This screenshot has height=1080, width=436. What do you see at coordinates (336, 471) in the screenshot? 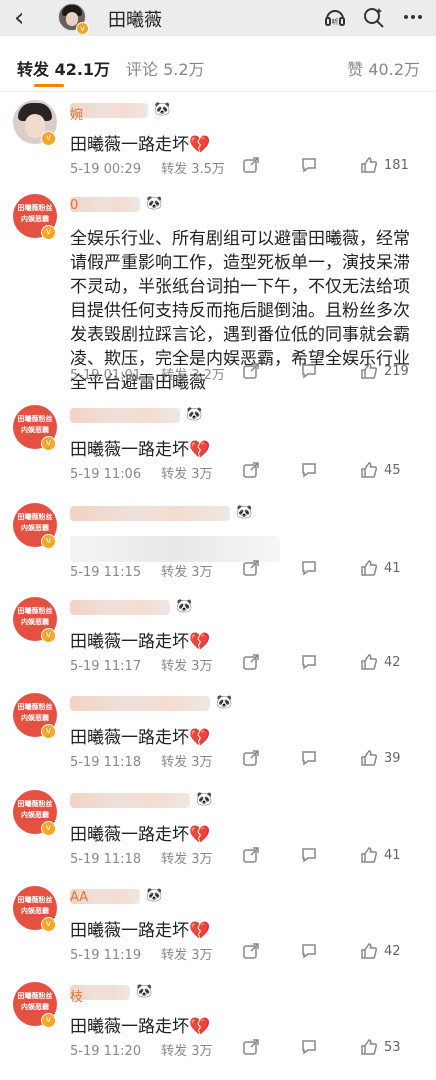
I see `comment-actions: 45` at bounding box center [336, 471].